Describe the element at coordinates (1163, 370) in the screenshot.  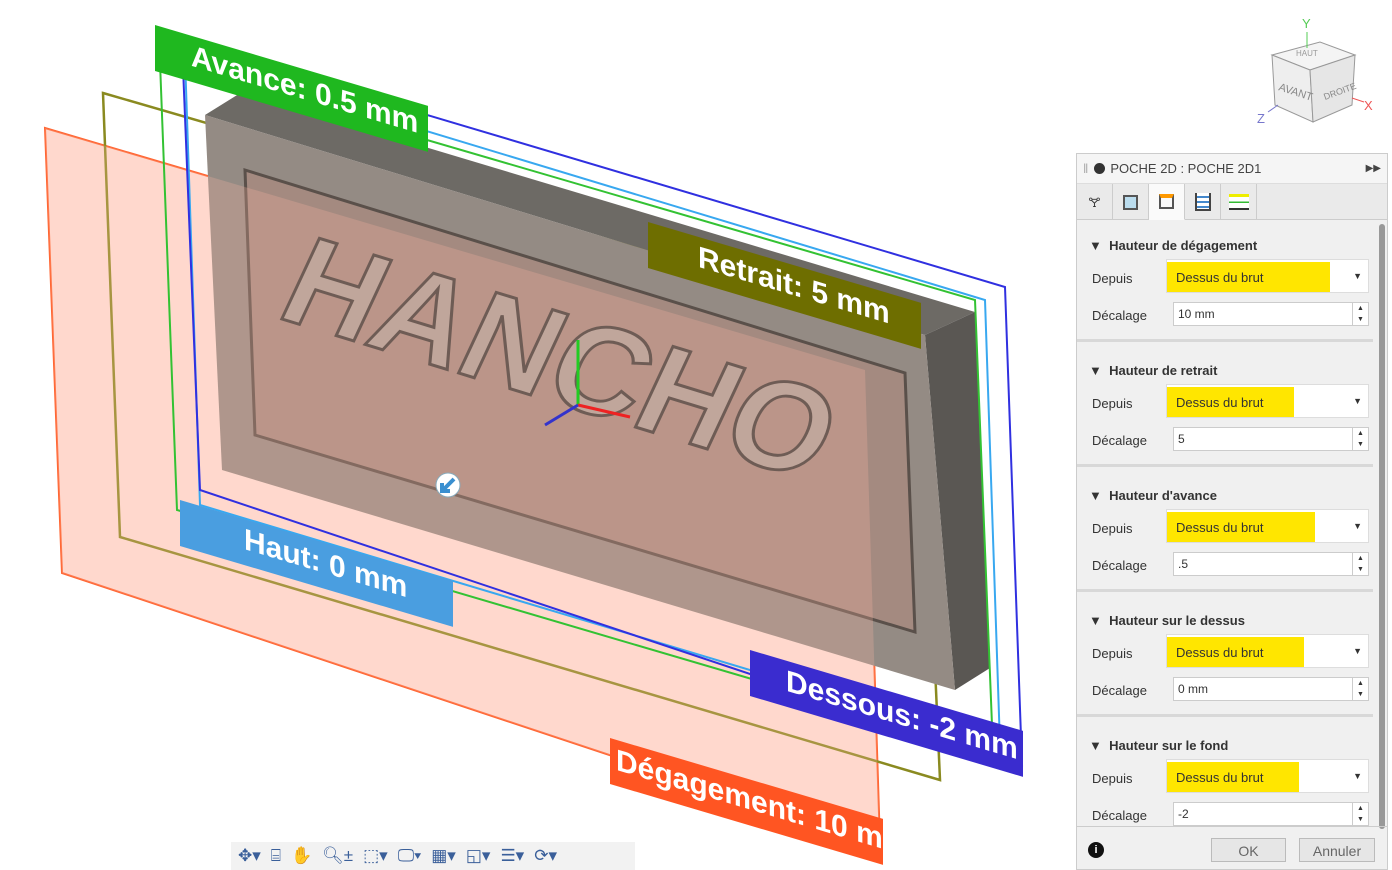
I see `section-title: Hauteur de retrait` at that location.